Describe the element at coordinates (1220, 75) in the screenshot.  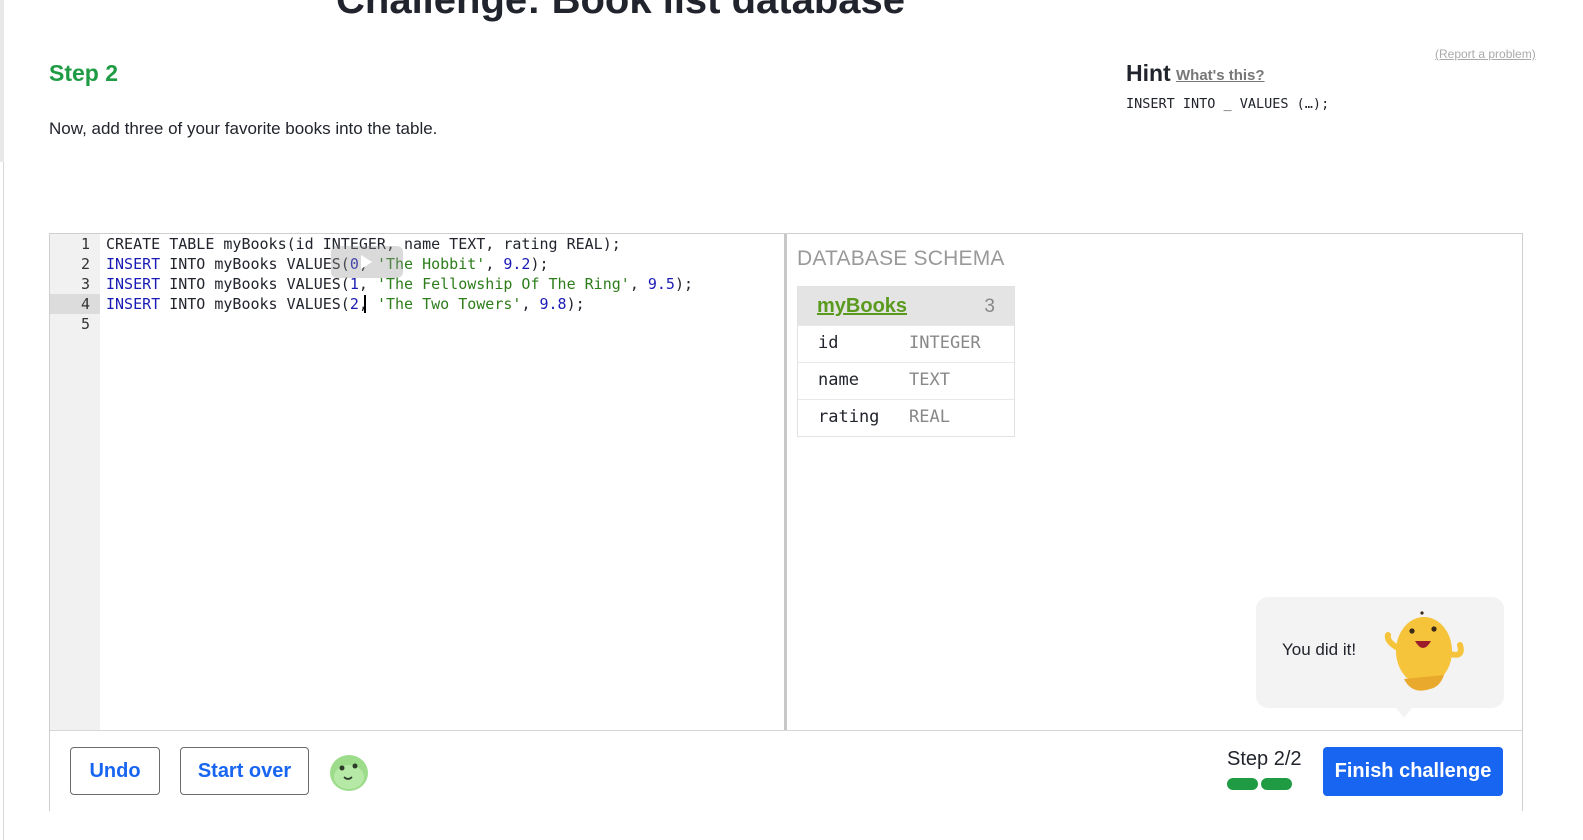
I see `hint-whats-this-link: What's this?` at that location.